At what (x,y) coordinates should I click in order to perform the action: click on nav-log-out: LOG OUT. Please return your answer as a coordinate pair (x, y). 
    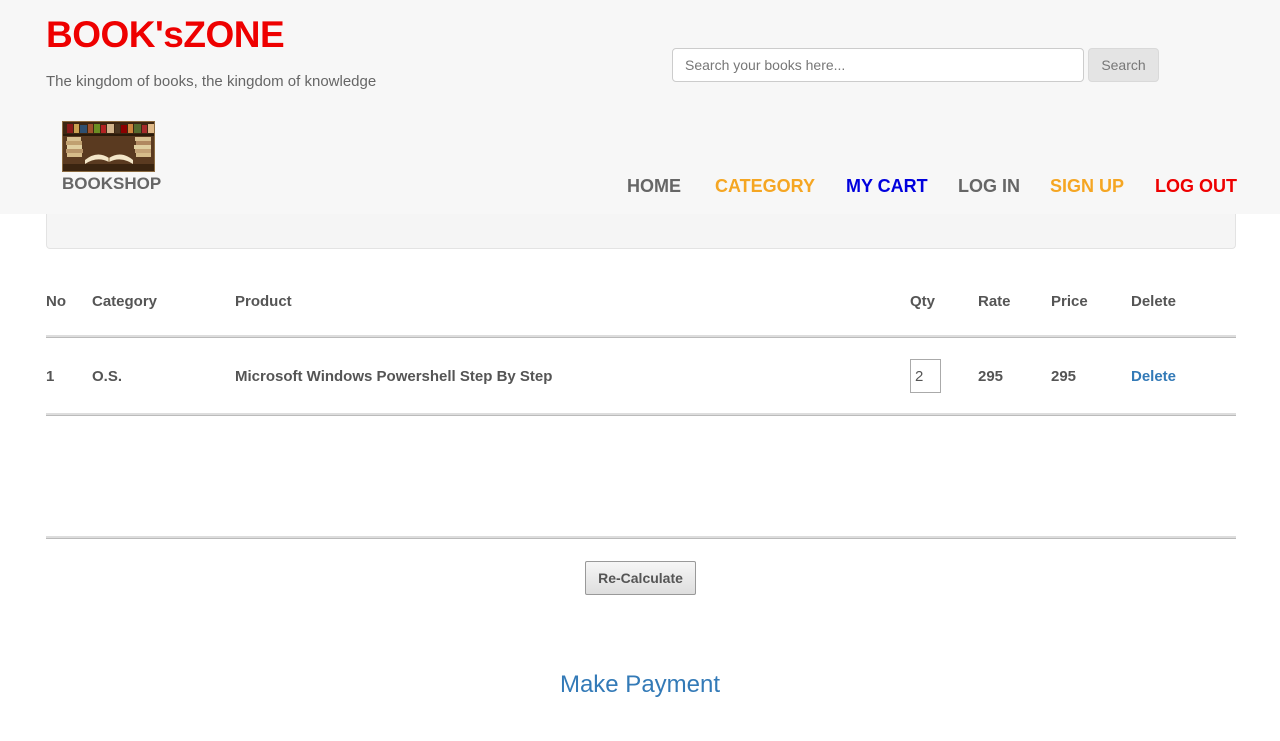
    Looking at the image, I should click on (1196, 186).